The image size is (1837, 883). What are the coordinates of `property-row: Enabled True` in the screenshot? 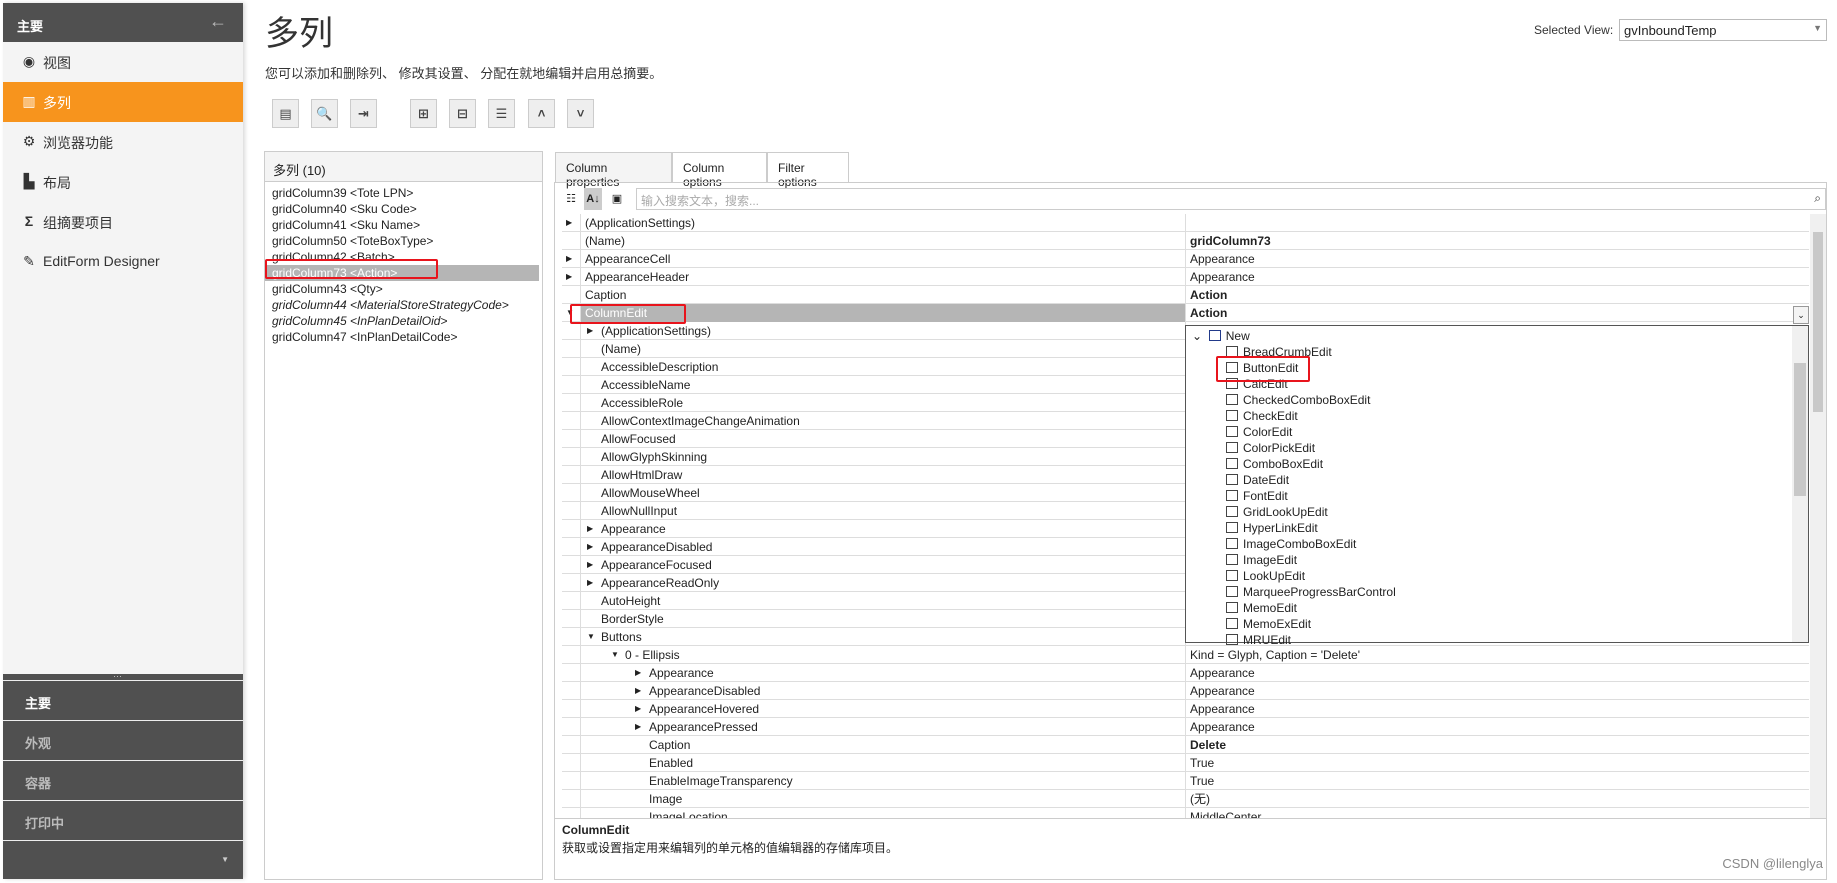 It's located at (1185, 763).